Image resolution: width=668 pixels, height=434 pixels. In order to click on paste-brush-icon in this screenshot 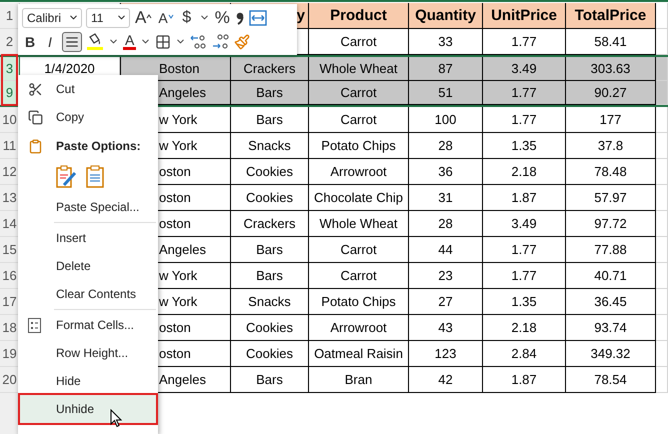, I will do `click(67, 177)`.